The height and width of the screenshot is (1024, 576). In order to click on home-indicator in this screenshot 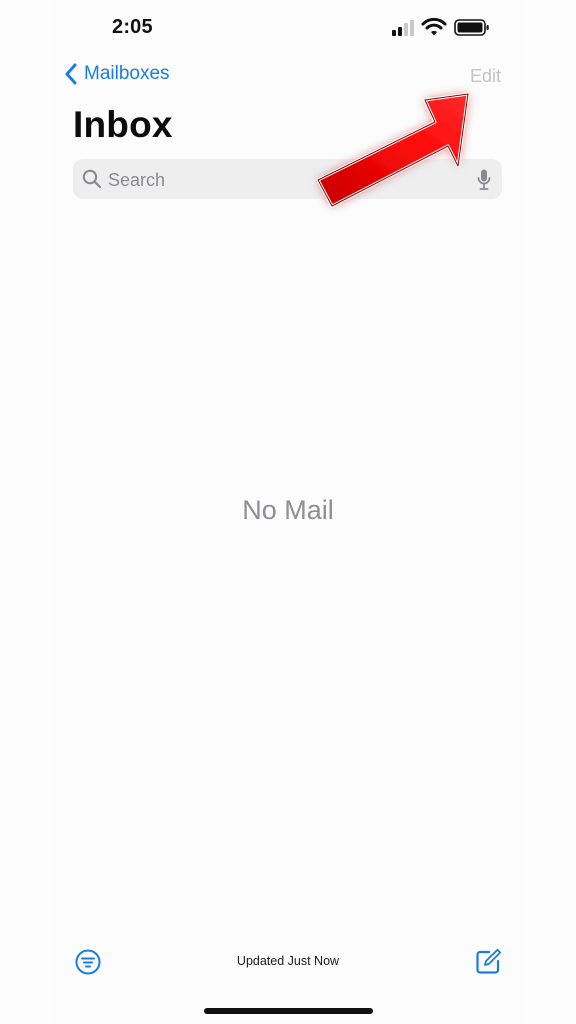, I will do `click(288, 1011)`.